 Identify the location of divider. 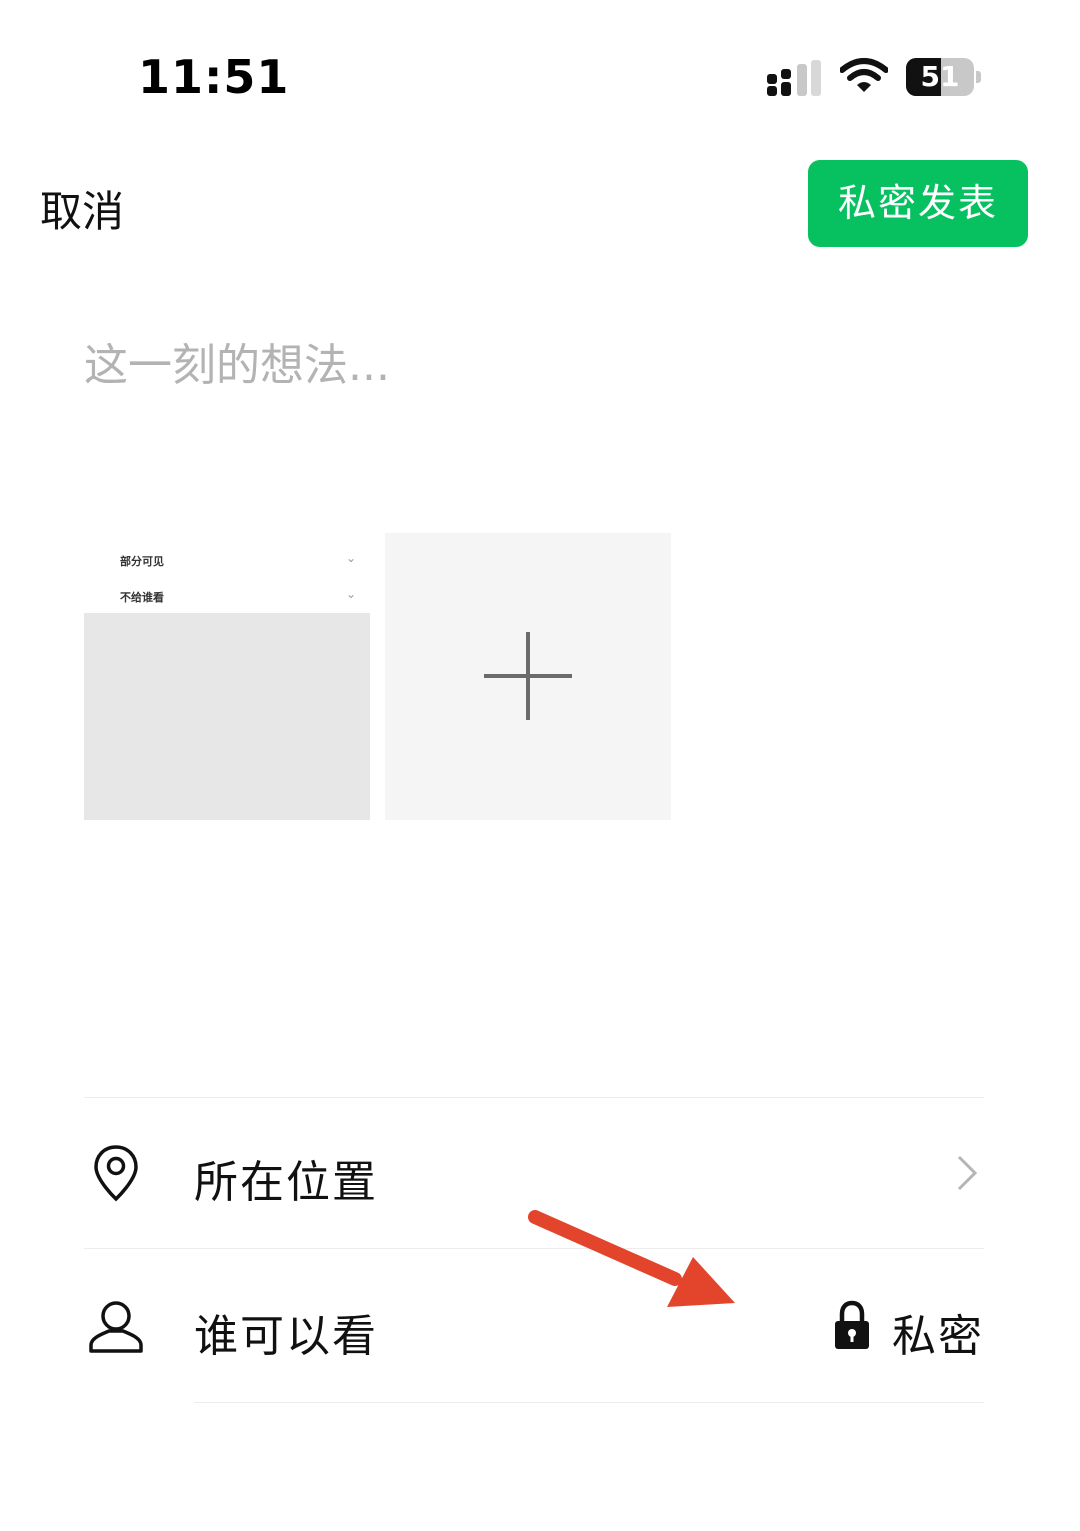
(589, 1402).